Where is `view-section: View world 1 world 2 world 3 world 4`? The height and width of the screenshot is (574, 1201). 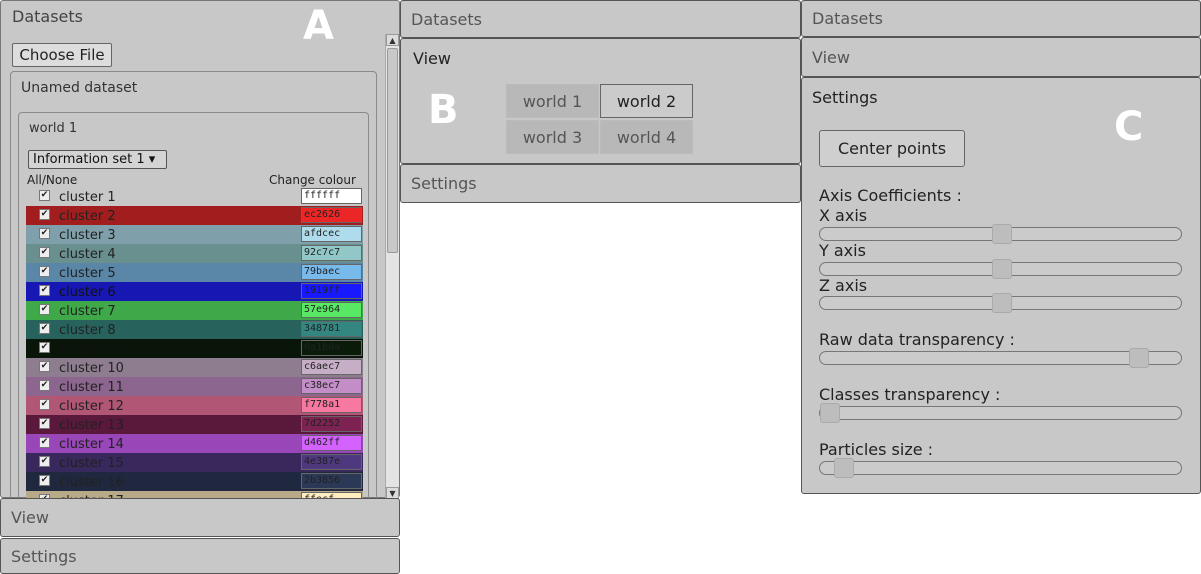 view-section: View world 1 world 2 world 3 world 4 is located at coordinates (600, 101).